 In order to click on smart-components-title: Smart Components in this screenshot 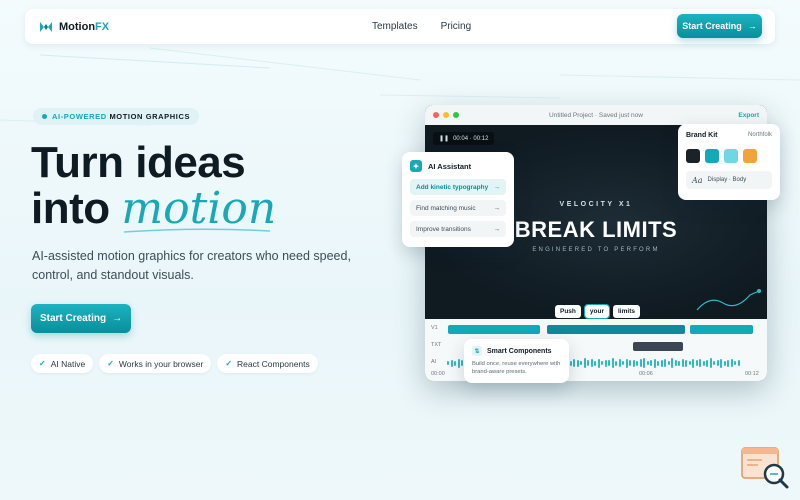, I will do `click(519, 351)`.